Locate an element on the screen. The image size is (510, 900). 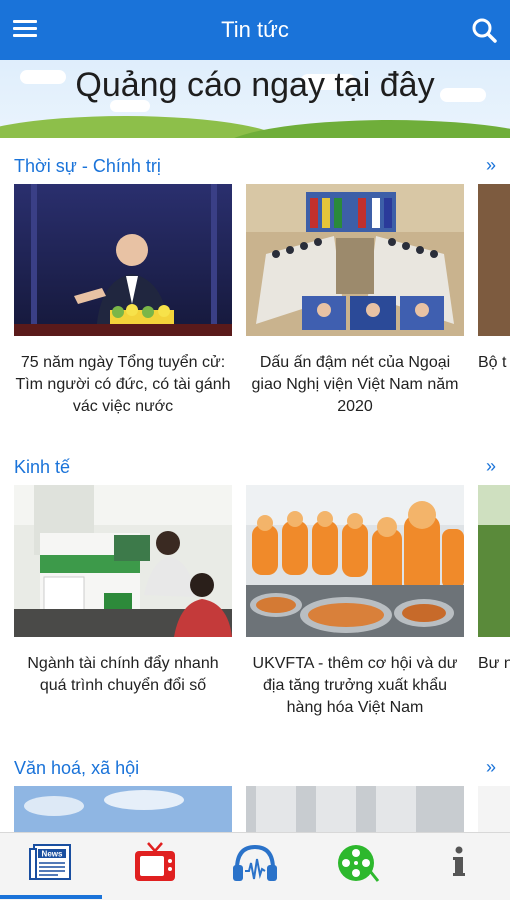
article-card: Bư nôn is located at coordinates (494, 580).